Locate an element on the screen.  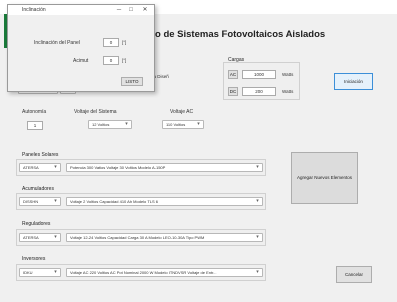
voltaje-ac-select: 110 Voltios ▾ is located at coordinates (183, 124).